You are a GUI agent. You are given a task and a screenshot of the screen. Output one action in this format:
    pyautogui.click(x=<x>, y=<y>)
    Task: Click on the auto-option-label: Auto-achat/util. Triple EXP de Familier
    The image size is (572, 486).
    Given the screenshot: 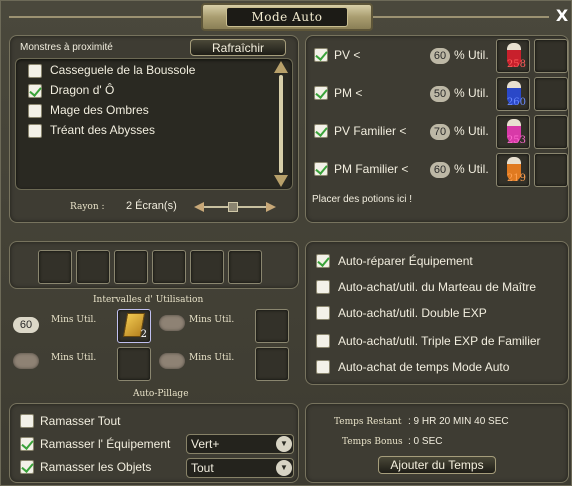 What is the action you would take?
    pyautogui.click(x=439, y=341)
    